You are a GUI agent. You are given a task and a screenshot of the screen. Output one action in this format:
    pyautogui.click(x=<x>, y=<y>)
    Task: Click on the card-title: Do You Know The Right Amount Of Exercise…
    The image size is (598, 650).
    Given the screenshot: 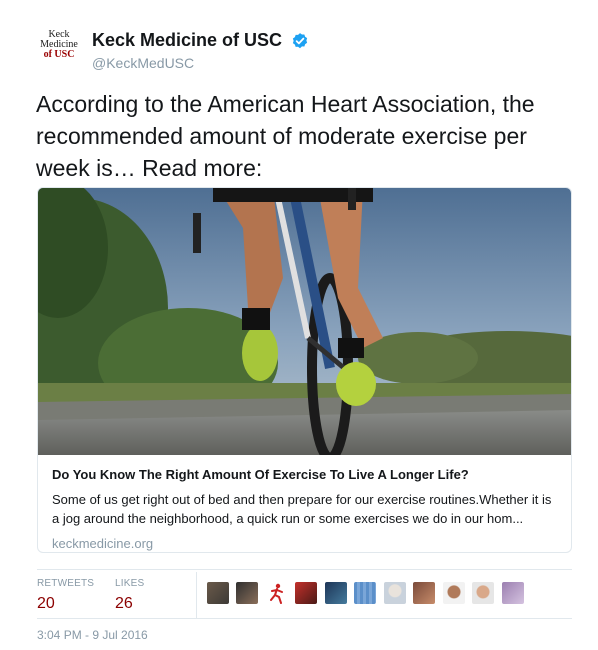 What is the action you would take?
    pyautogui.click(x=307, y=475)
    